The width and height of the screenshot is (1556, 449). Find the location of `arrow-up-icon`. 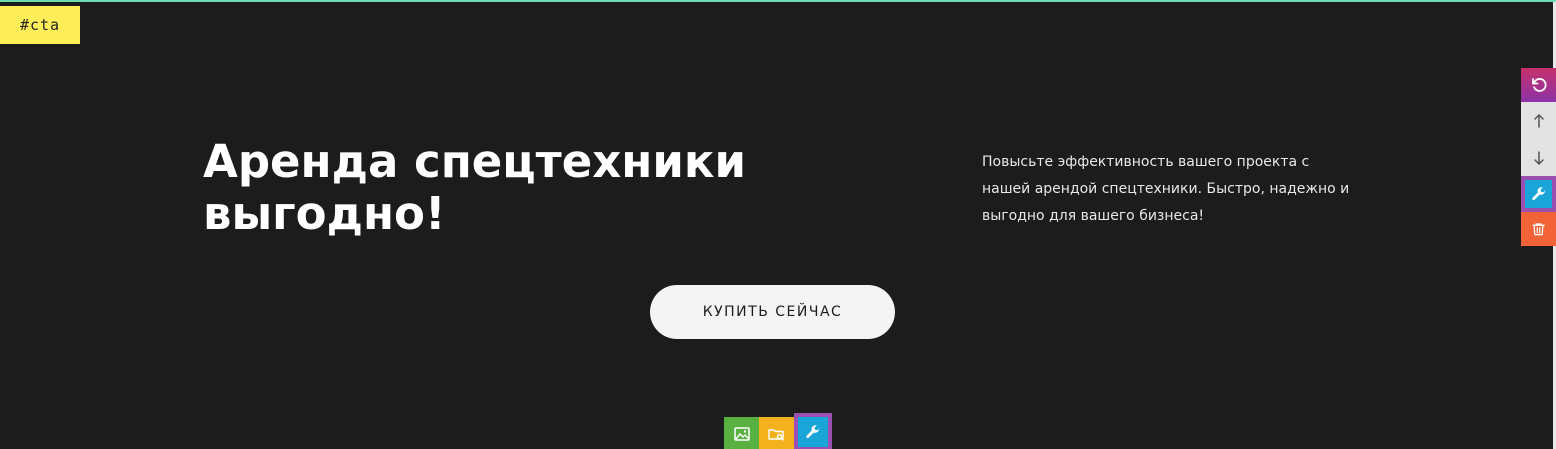

arrow-up-icon is located at coordinates (1539, 120).